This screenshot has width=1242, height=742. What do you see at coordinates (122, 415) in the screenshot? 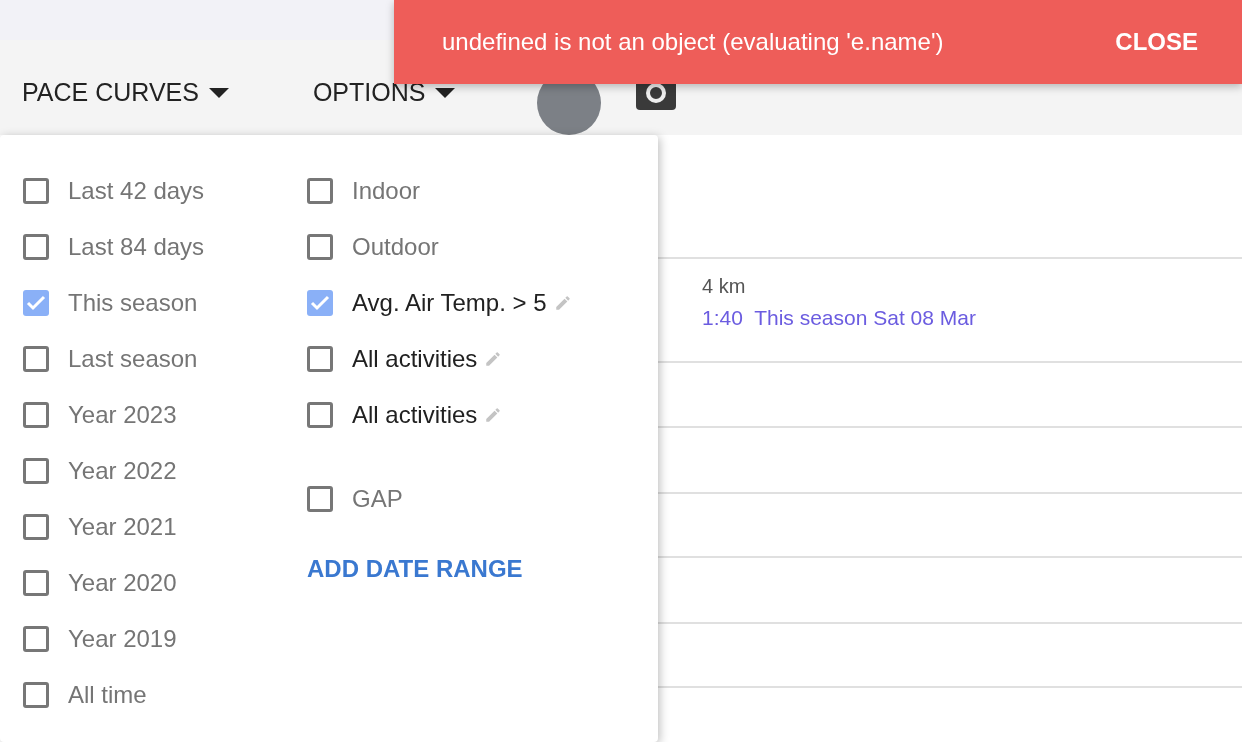
I see `option-label: Year 2023` at bounding box center [122, 415].